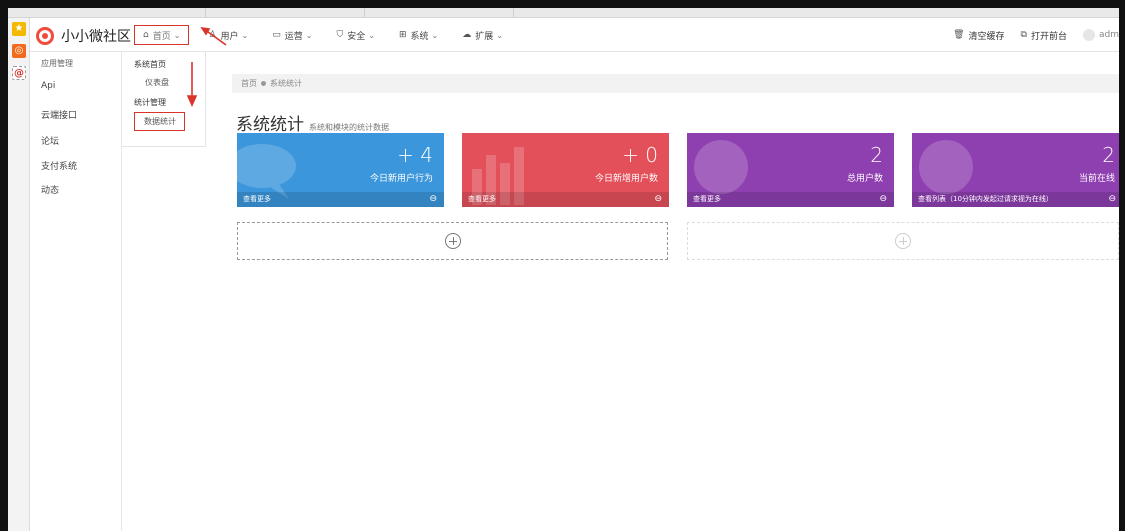  What do you see at coordinates (263, 83) in the screenshot?
I see `breadcrumb-separator-icon` at bounding box center [263, 83].